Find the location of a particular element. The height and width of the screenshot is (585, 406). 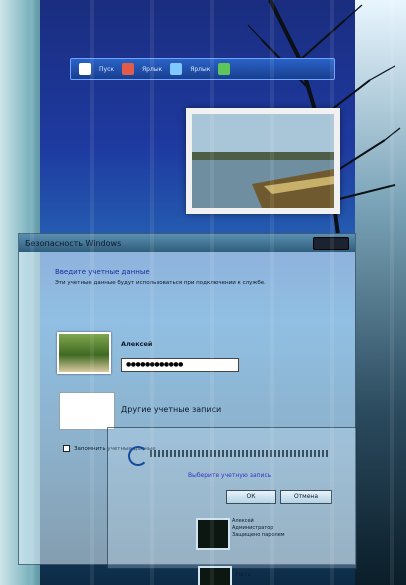

password-field: ●●●●●●●●●●●● is located at coordinates (180, 365).